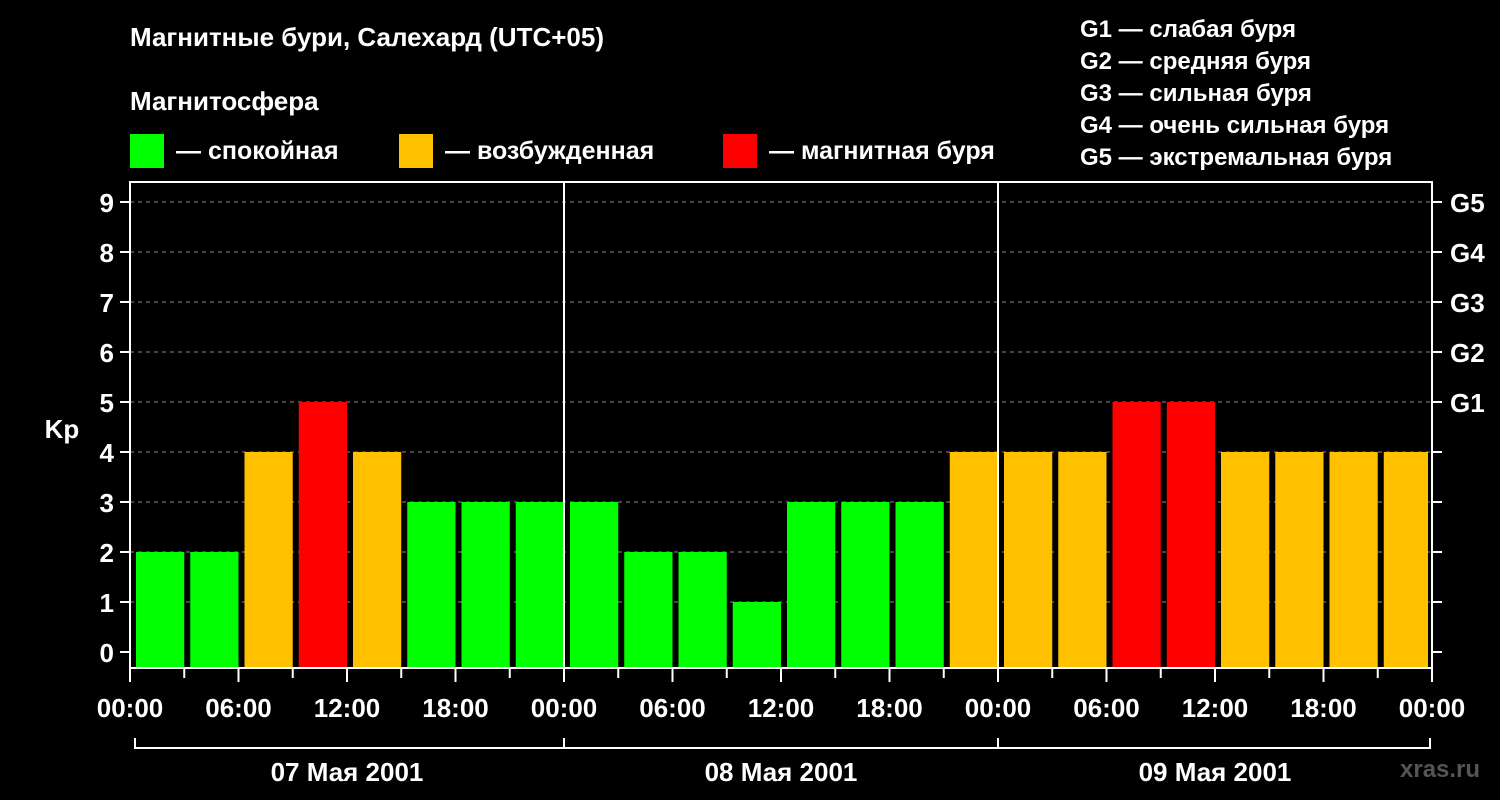 The image size is (1500, 800). Describe the element at coordinates (1106, 708) in the screenshot. I see `x-tick-label-9: 06:00` at that location.